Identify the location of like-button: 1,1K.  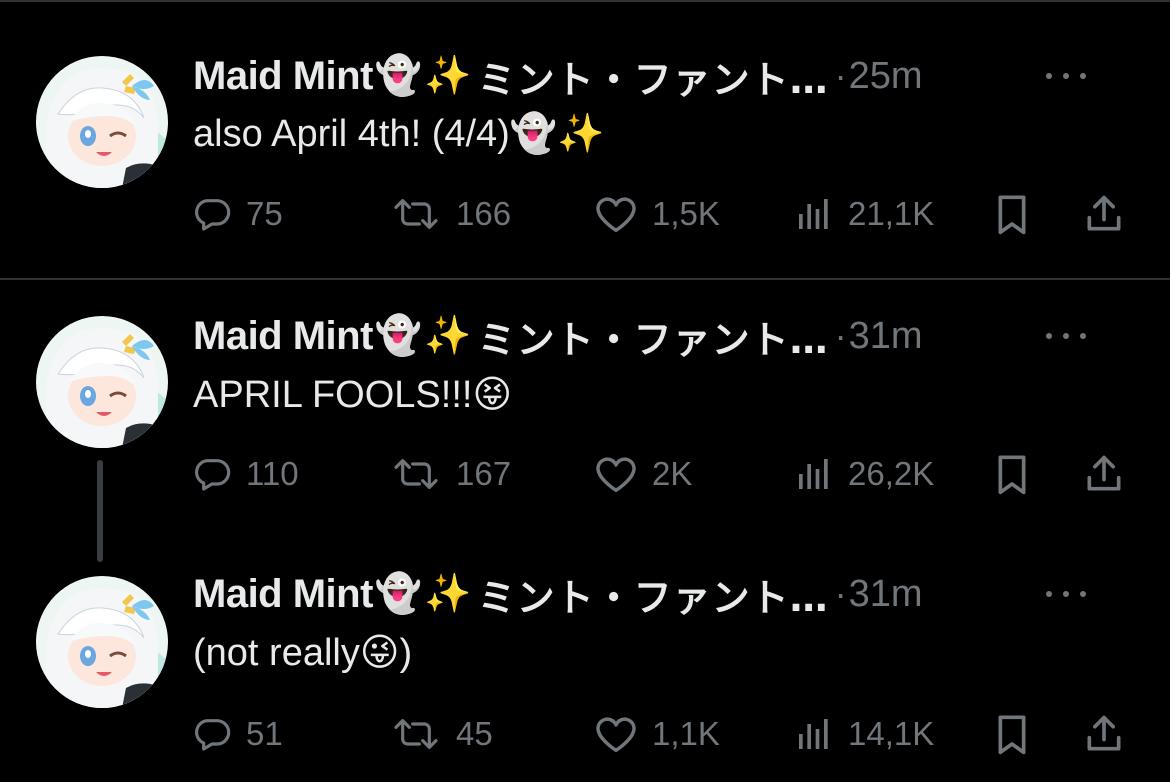
(657, 734).